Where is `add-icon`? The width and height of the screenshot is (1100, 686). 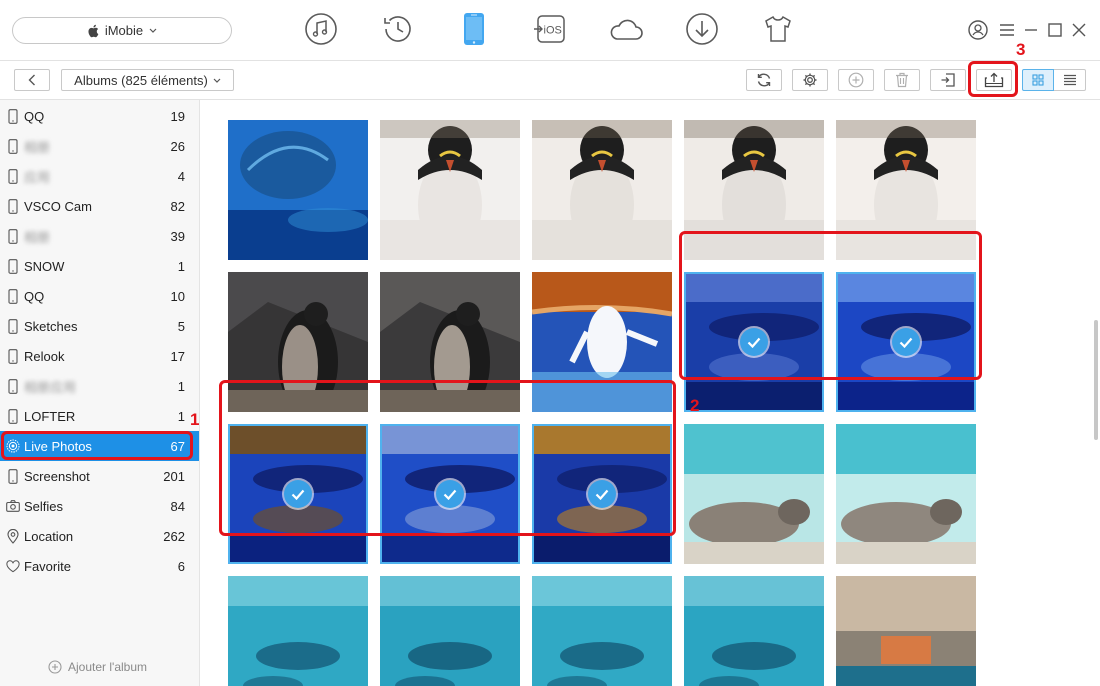
add-icon is located at coordinates (55, 667).